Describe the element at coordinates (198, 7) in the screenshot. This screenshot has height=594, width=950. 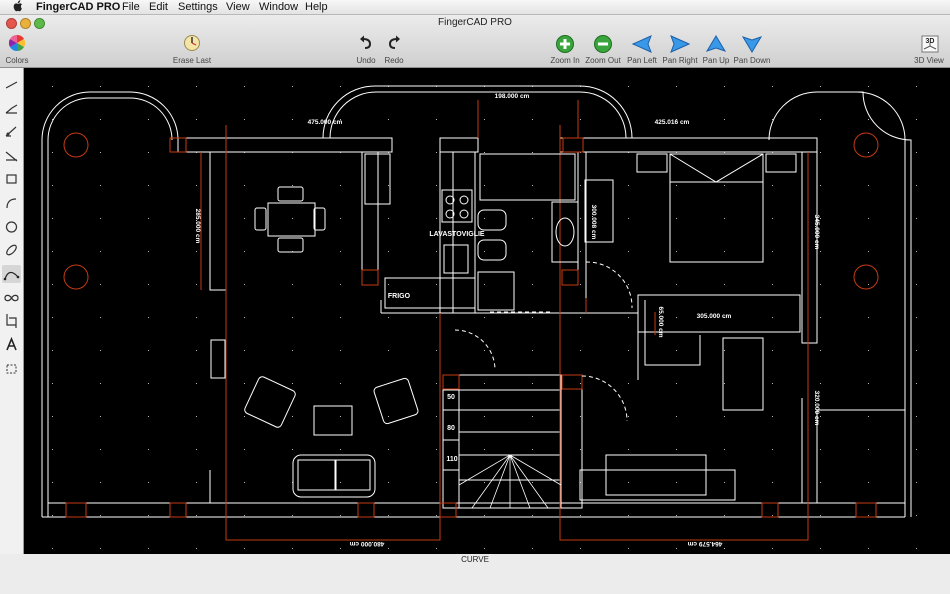
I see `menu-settings: Settings` at that location.